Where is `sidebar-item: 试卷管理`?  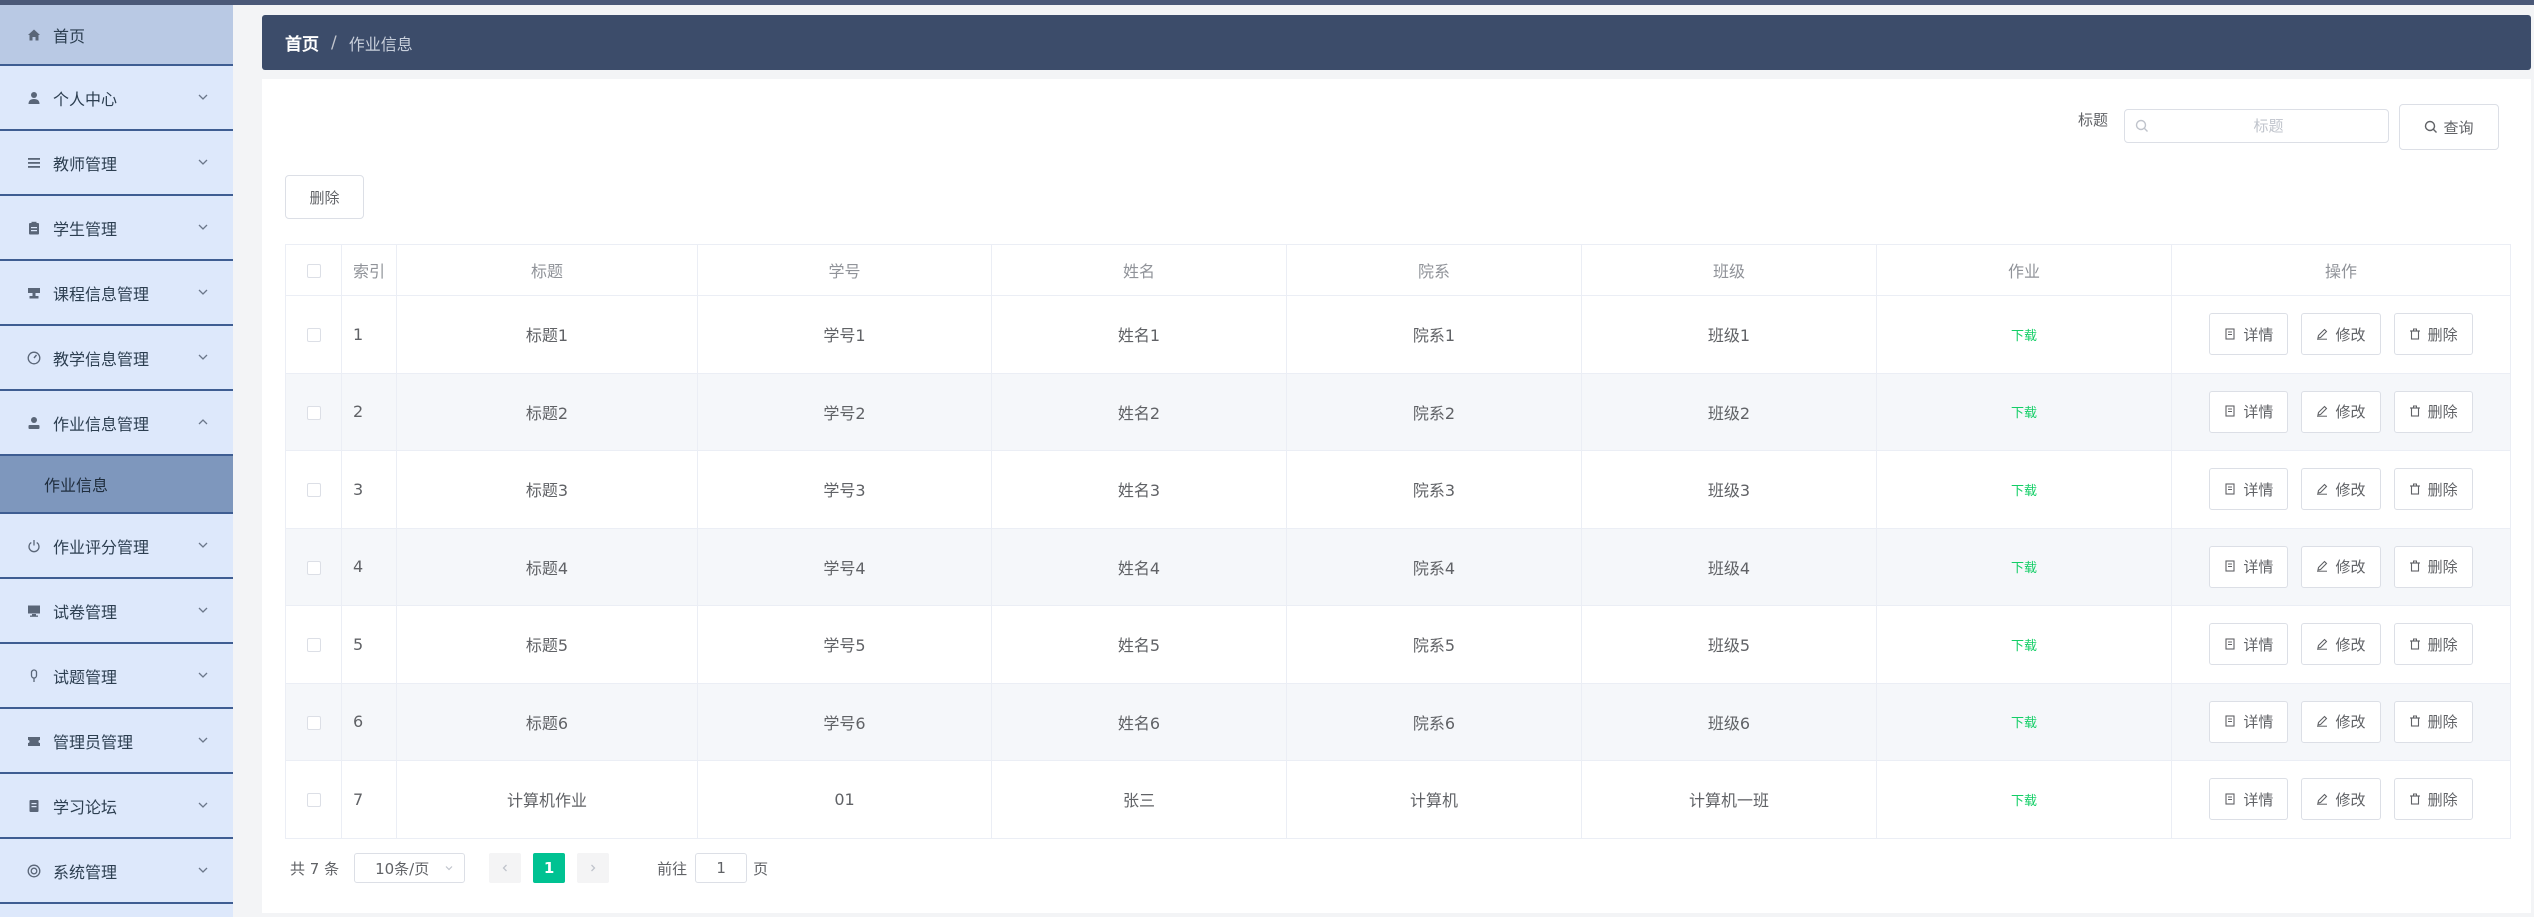
sidebar-item: 试卷管理 is located at coordinates (116, 611).